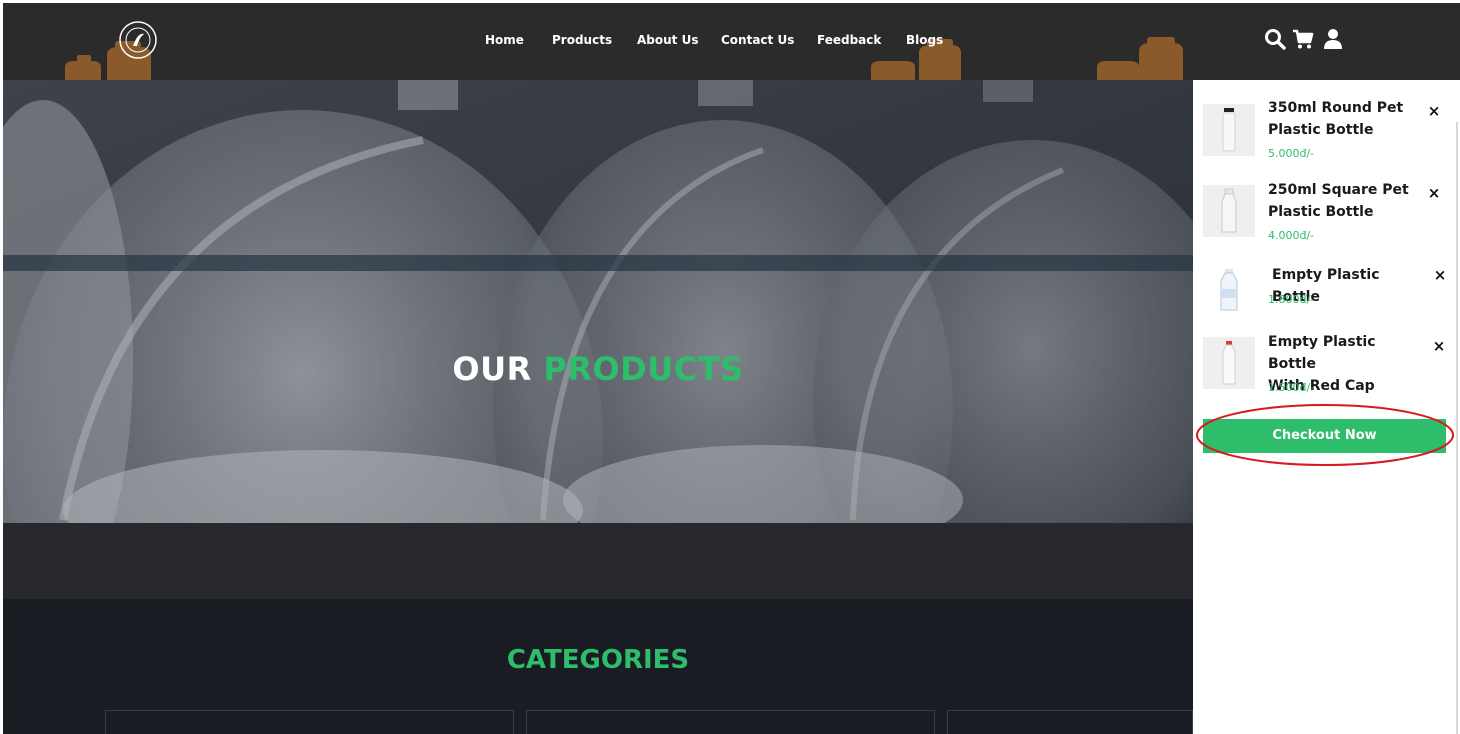 The width and height of the screenshot is (1460, 734). I want to click on categories-section: CATEGORIES, so click(598, 666).